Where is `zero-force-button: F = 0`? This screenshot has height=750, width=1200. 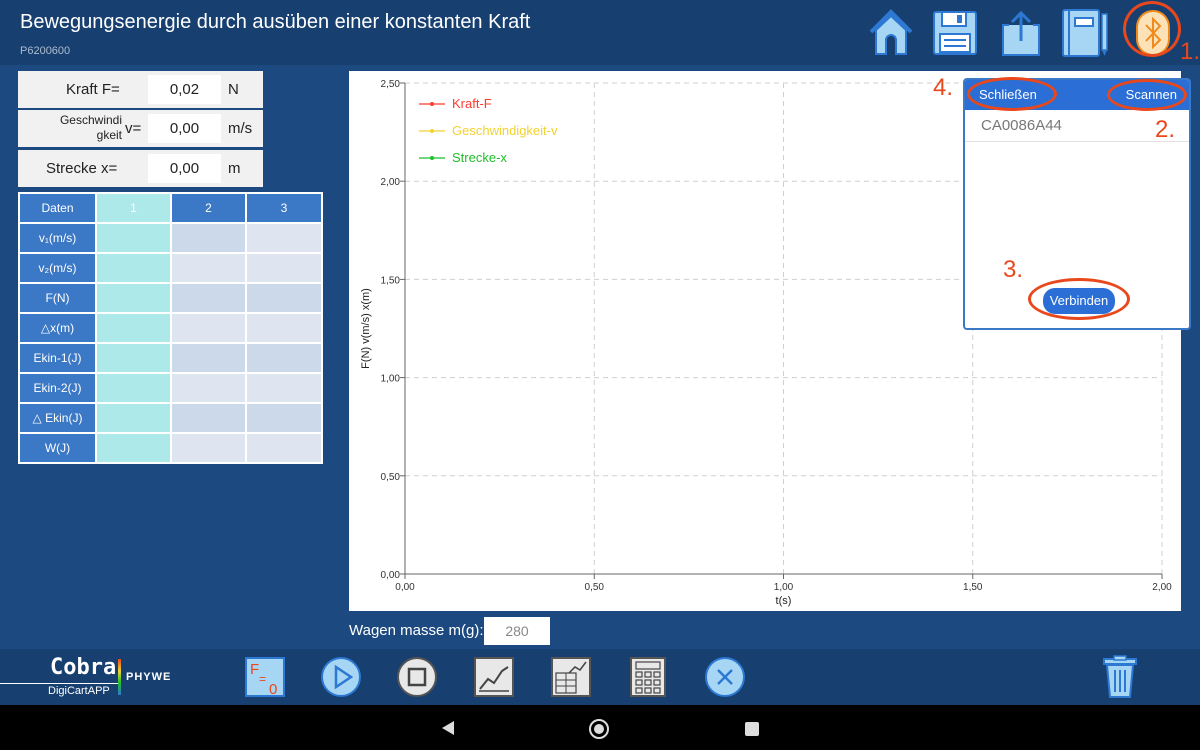
zero-force-button: F = 0 is located at coordinates (265, 677).